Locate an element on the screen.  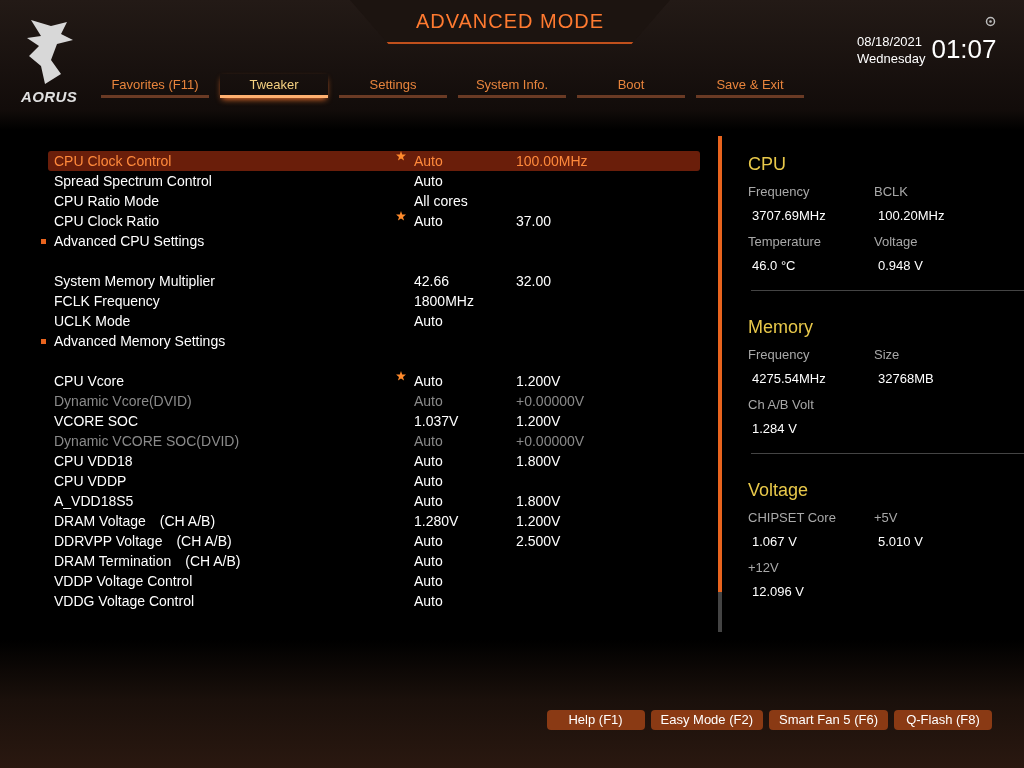
setting-row: CPU Ratio Mode All cores is located at coordinates (374, 201).